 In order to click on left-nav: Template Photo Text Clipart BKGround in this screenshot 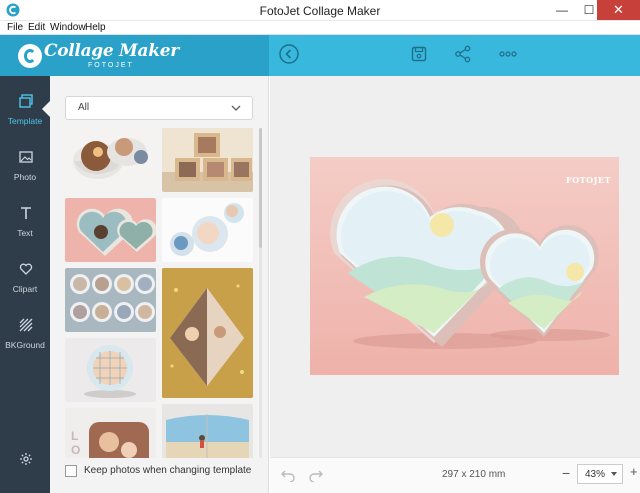, I will do `click(25, 284)`.